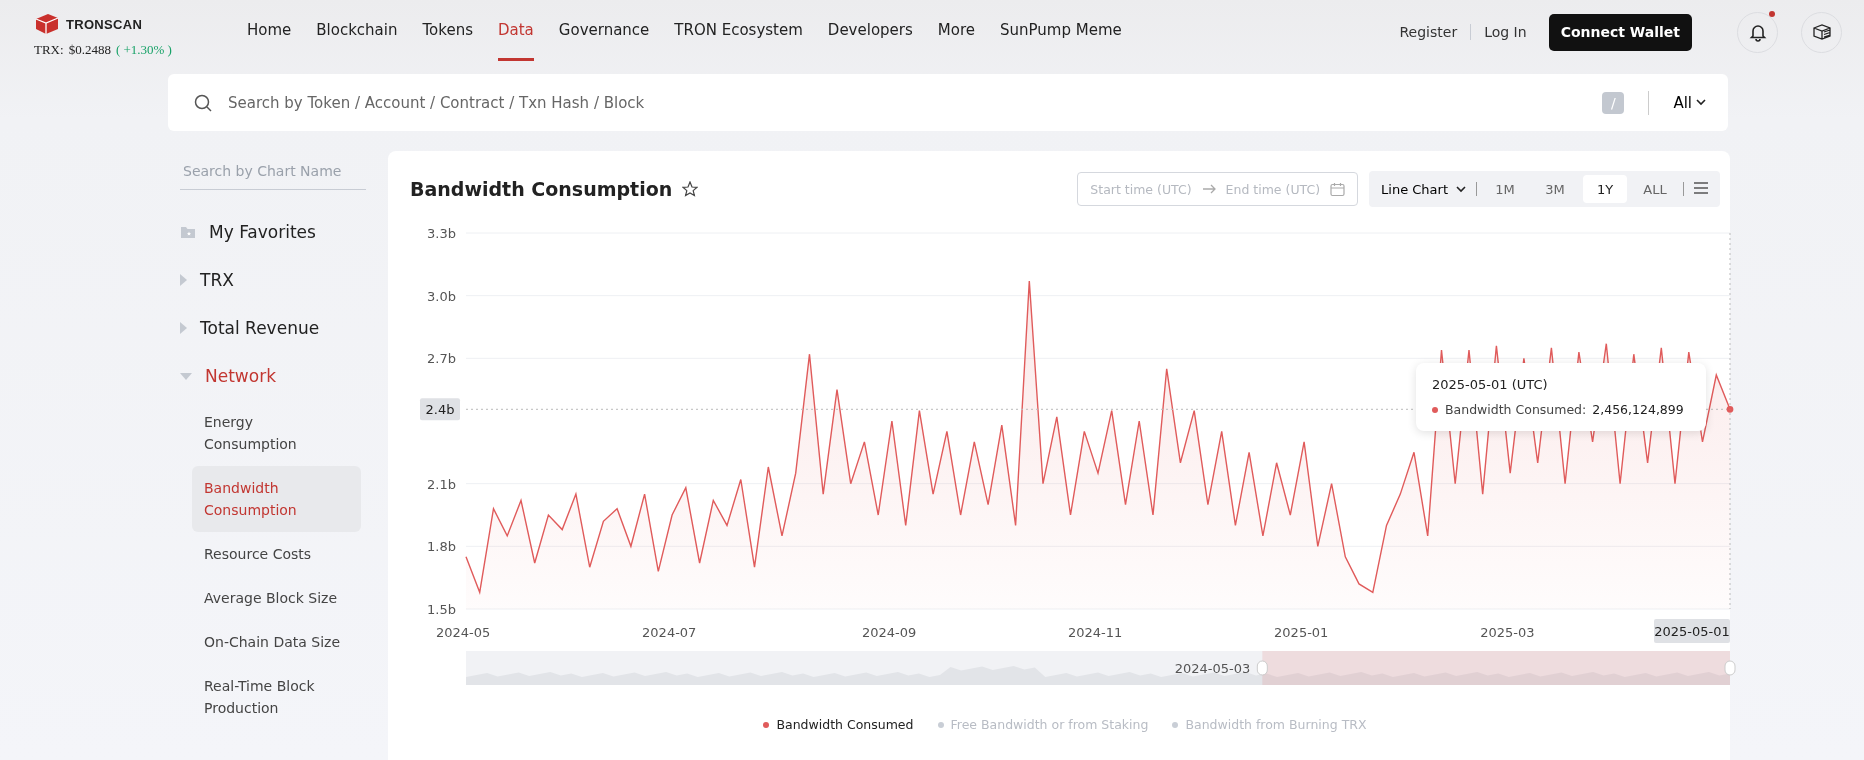 Image resolution: width=1864 pixels, height=760 pixels. What do you see at coordinates (104, 24) in the screenshot?
I see `logo-text: TRONSCAN` at bounding box center [104, 24].